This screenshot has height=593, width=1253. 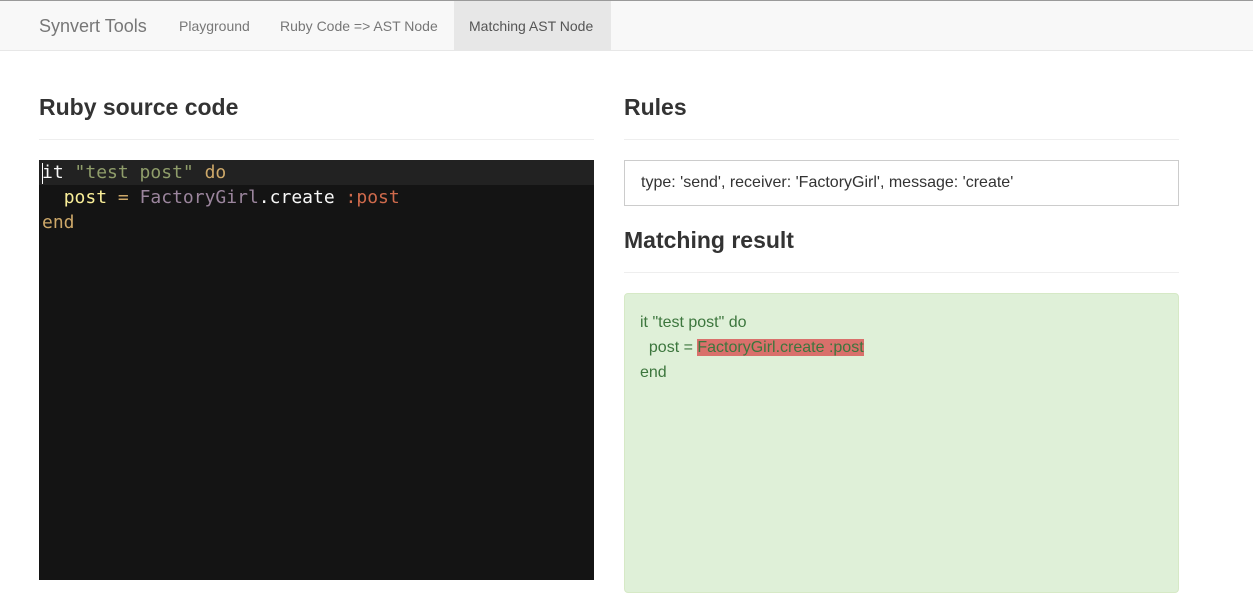 What do you see at coordinates (316, 172) in the screenshot?
I see `code-line-1: it "test post" do` at bounding box center [316, 172].